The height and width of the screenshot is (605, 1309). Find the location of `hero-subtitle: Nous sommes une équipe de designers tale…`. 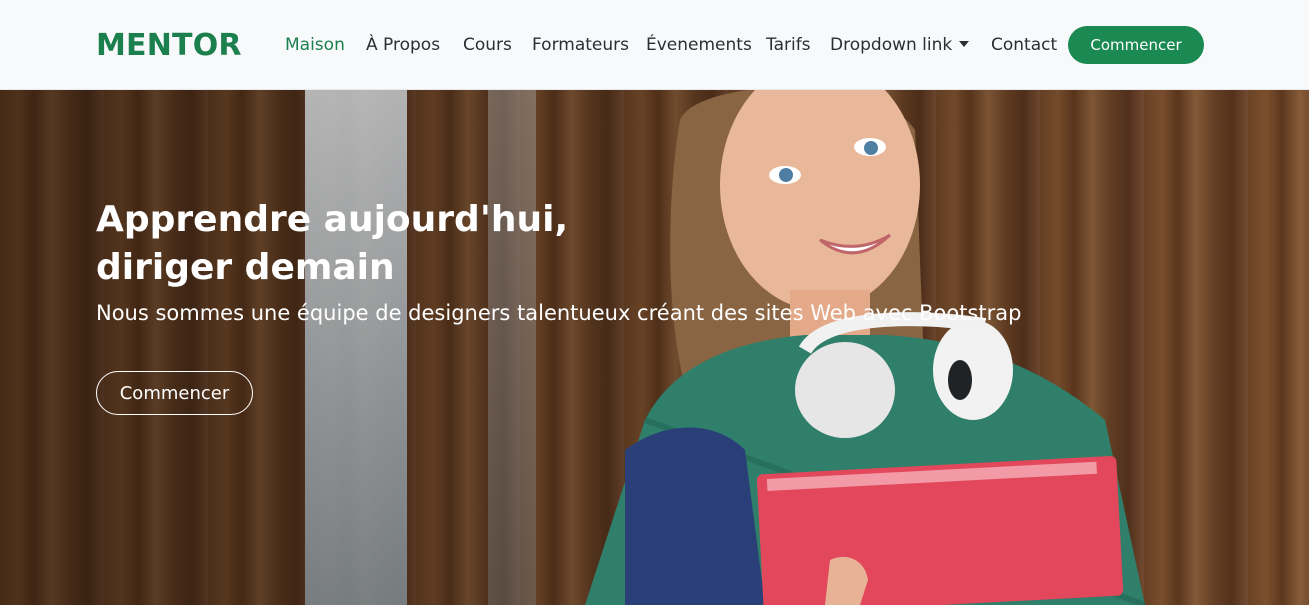

hero-subtitle: Nous sommes une équipe de designers tale… is located at coordinates (559, 313).